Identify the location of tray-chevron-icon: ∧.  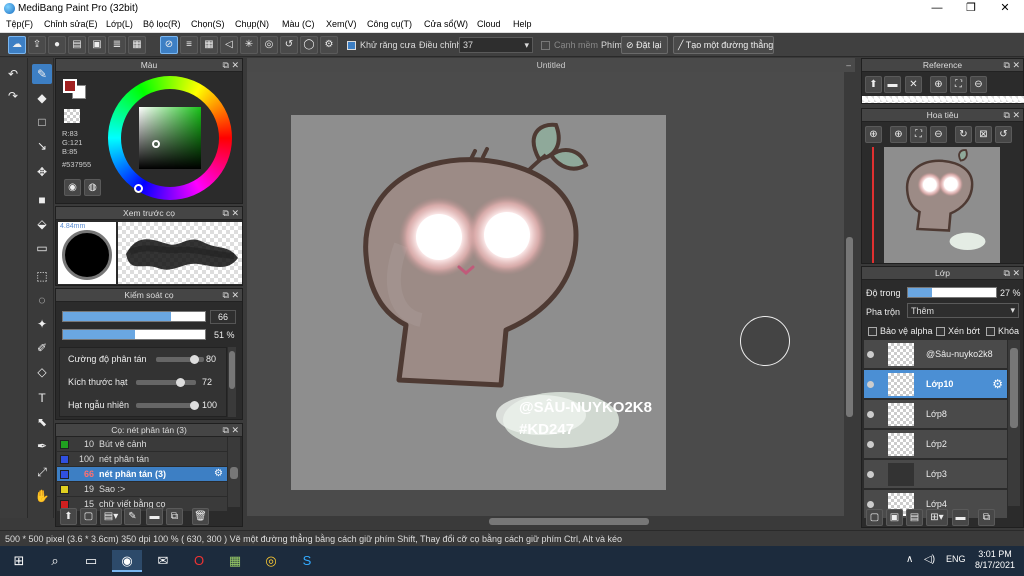
(909, 559).